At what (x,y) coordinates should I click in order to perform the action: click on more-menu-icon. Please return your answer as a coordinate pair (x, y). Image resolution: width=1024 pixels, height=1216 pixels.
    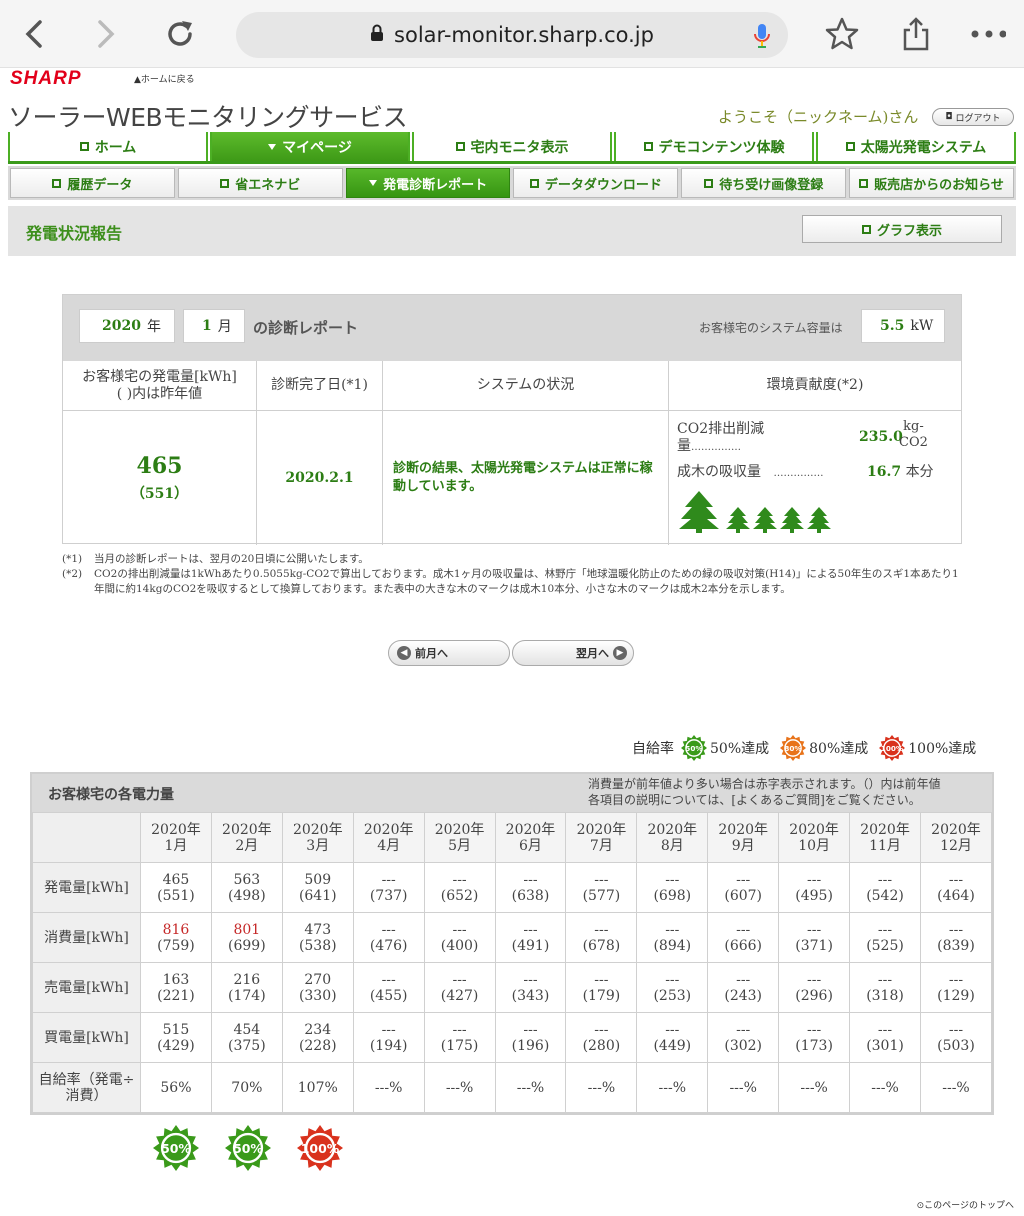
    Looking at the image, I should click on (988, 34).